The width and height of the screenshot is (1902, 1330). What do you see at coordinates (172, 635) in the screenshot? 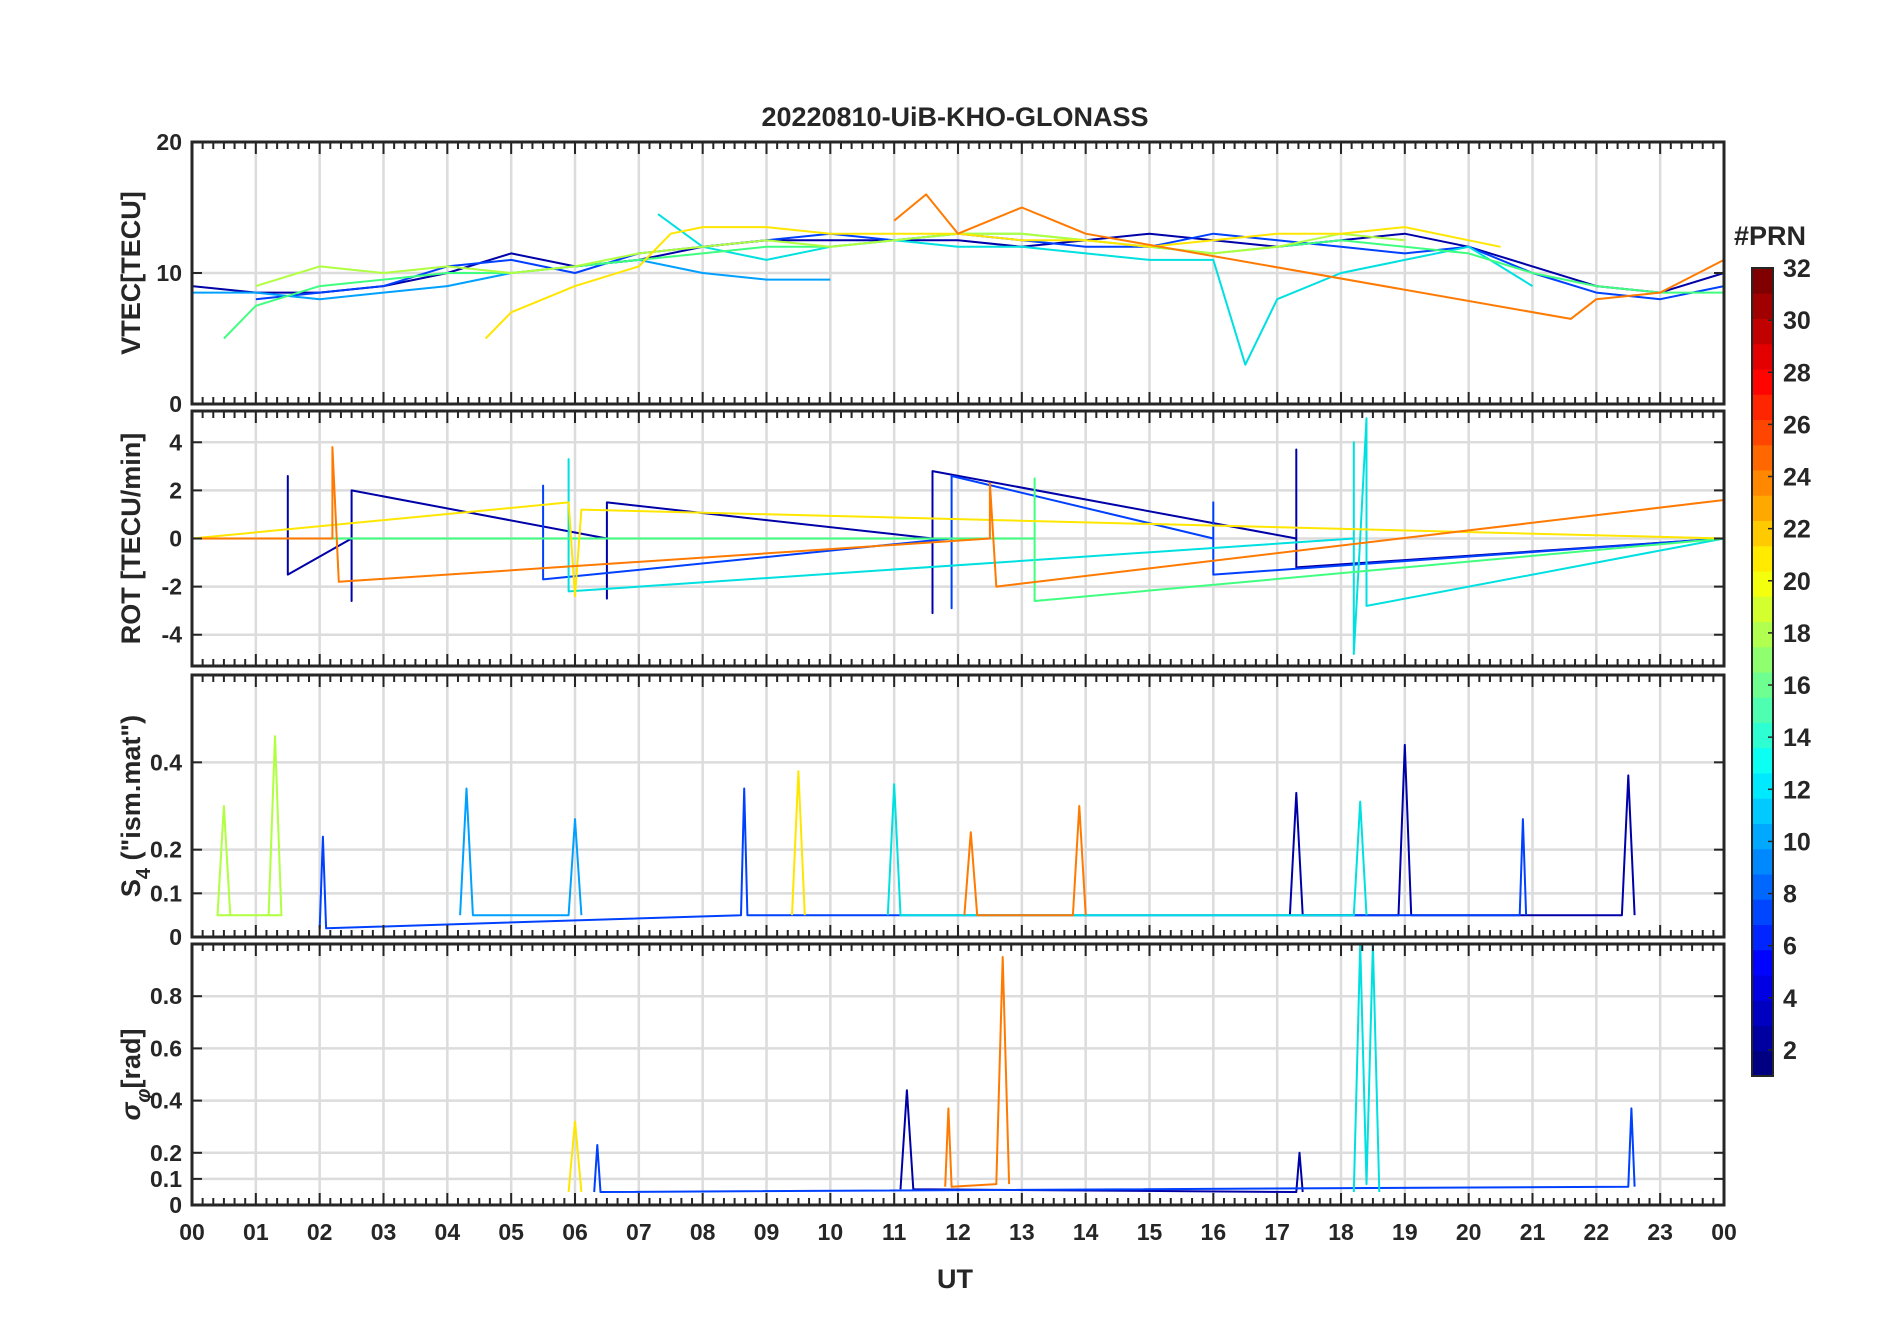
I see `y-tick-label: -4` at bounding box center [172, 635].